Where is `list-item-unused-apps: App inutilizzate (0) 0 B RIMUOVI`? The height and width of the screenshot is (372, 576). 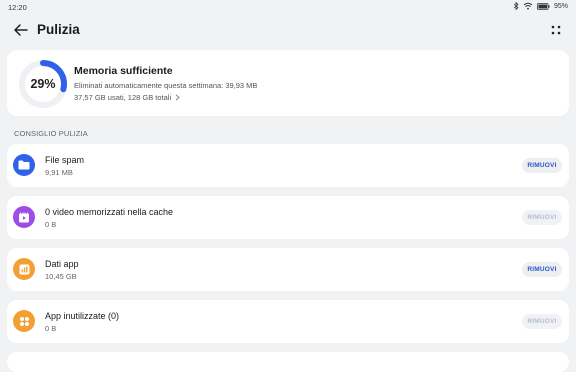
list-item-unused-apps: App inutilizzate (0) 0 B RIMUOVI is located at coordinates (288, 321).